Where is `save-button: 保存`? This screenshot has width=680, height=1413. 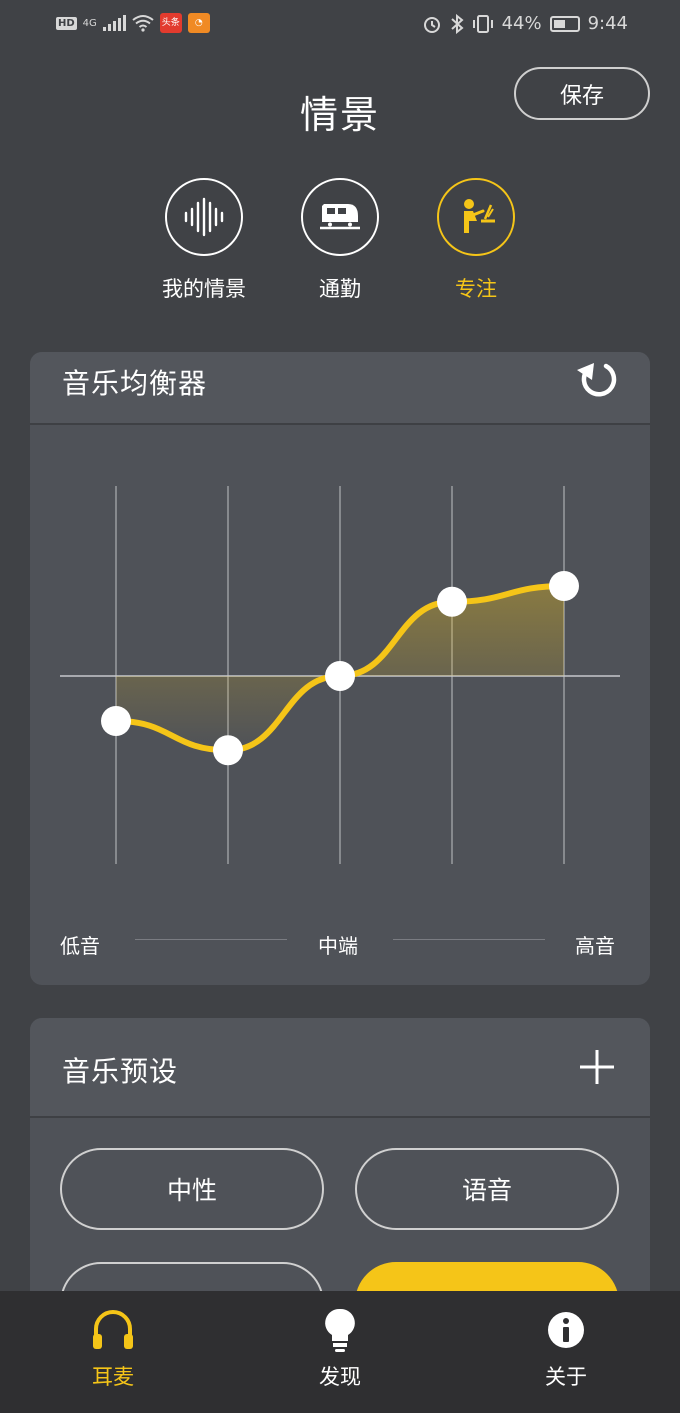 save-button: 保存 is located at coordinates (582, 93).